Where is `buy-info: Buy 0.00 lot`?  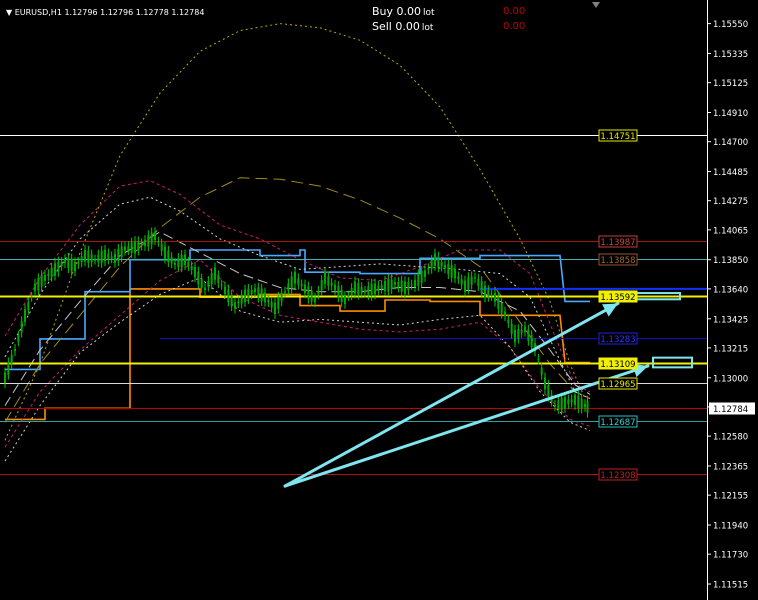 buy-info: Buy 0.00 lot is located at coordinates (403, 11).